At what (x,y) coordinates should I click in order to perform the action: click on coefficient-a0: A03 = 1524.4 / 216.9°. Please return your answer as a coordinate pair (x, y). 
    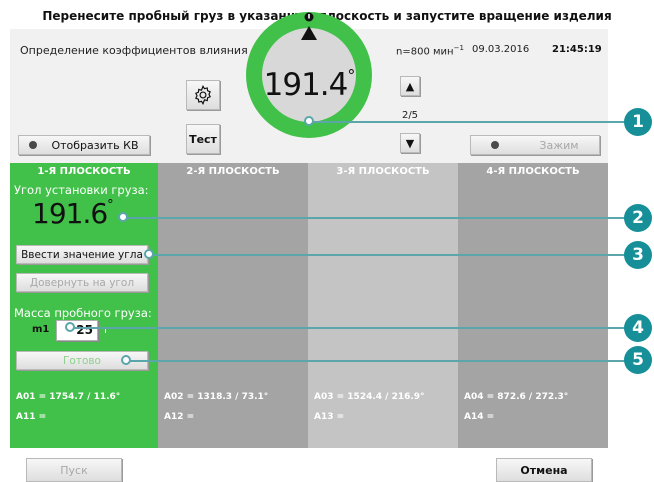
    Looking at the image, I should click on (369, 397).